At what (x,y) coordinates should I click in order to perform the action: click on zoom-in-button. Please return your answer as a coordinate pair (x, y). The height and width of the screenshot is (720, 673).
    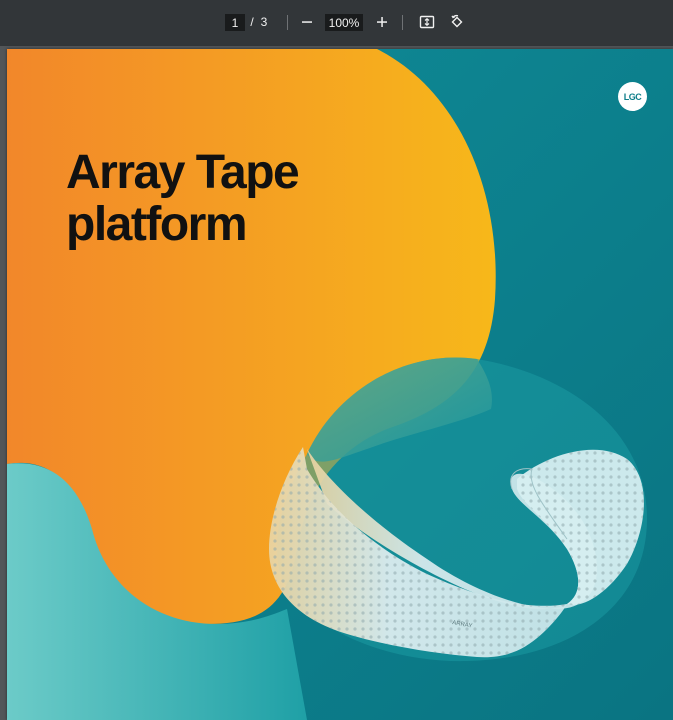
    Looking at the image, I should click on (382, 22).